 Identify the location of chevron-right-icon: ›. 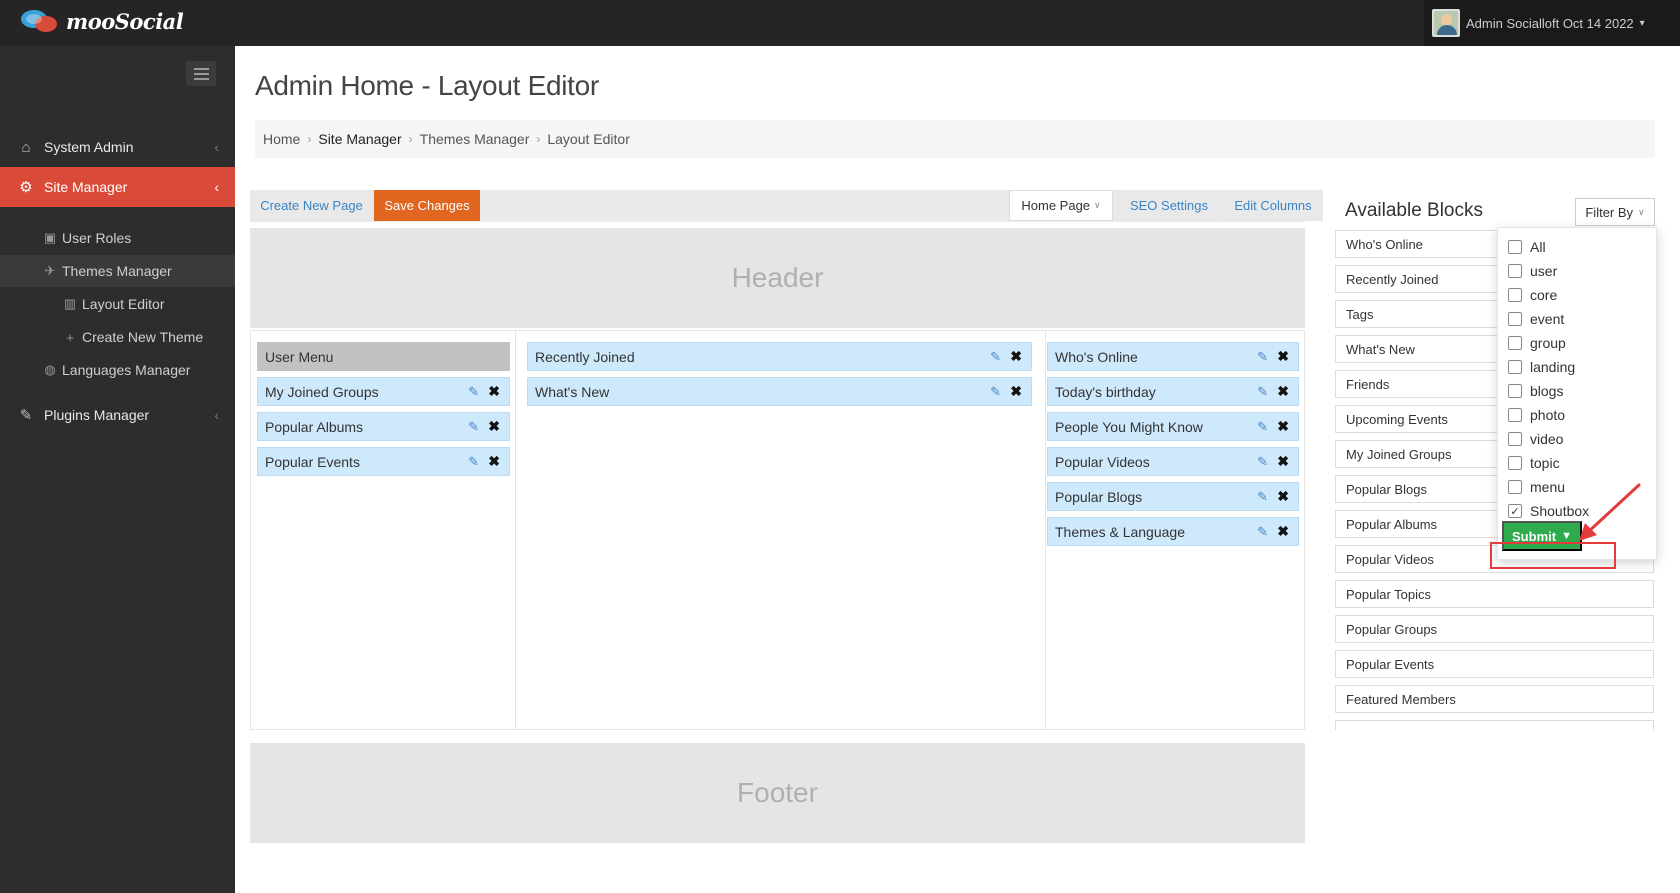
(309, 139).